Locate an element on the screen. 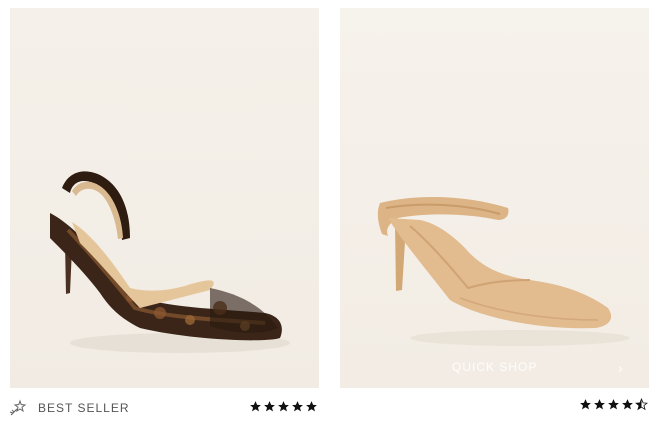  mule-shoe-image is located at coordinates (503, 271).